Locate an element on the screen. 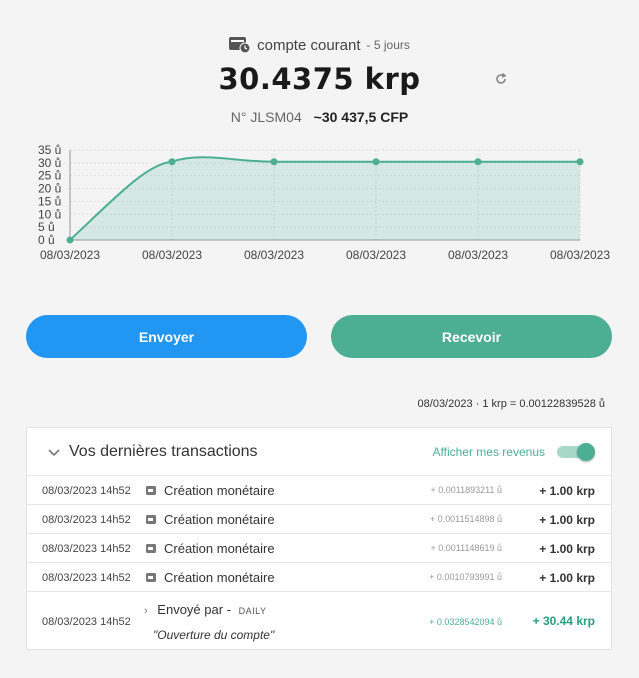  income-toggle-label: Afficher mes revenus is located at coordinates (489, 451).